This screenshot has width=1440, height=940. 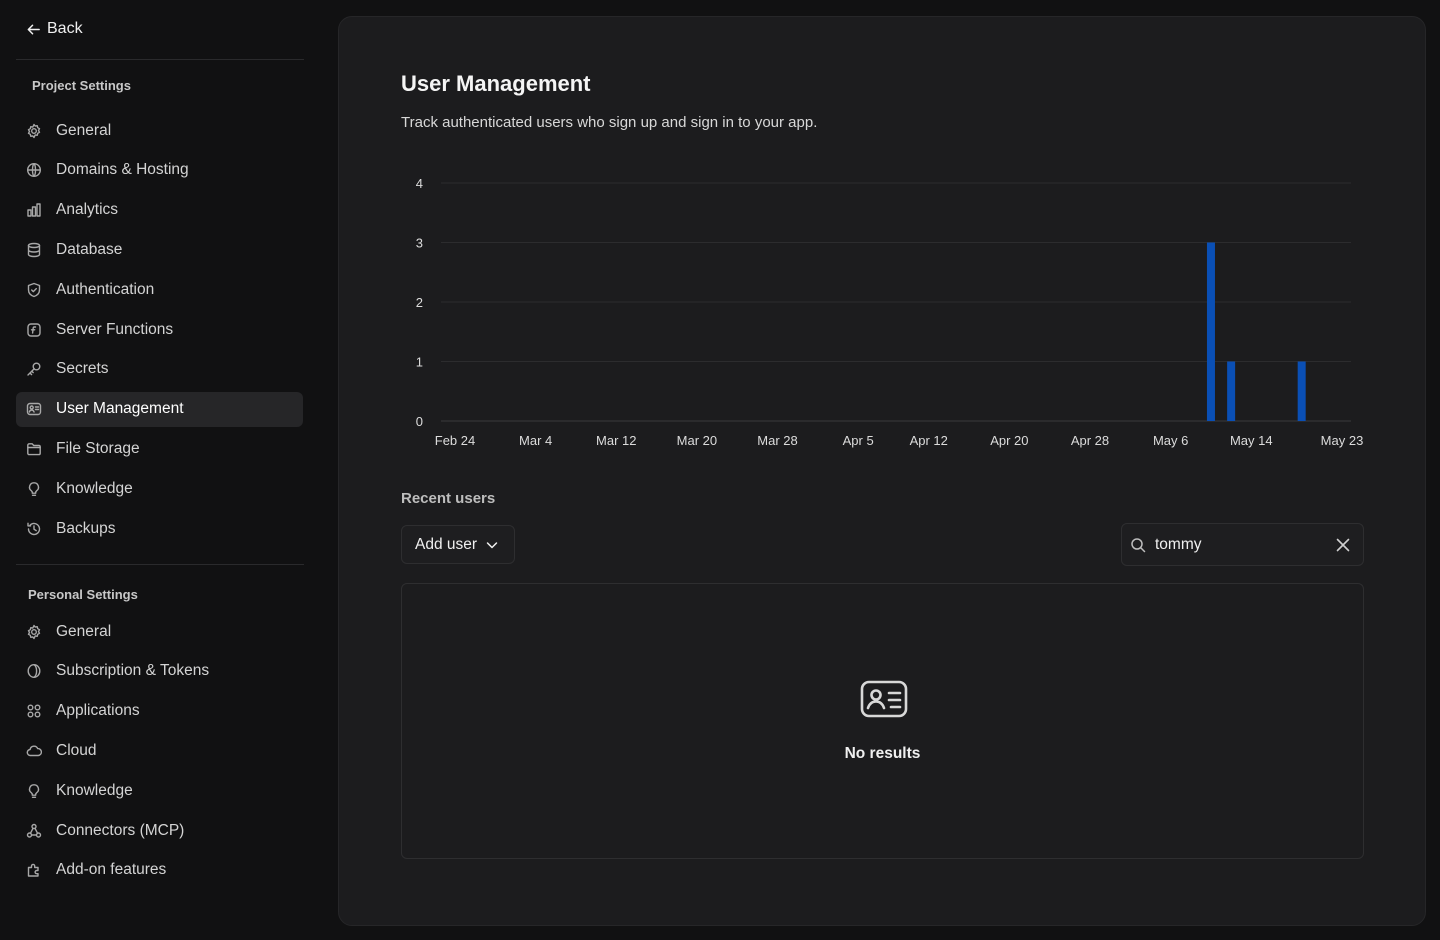 I want to click on x-tick-label: Mar 4, so click(x=535, y=440).